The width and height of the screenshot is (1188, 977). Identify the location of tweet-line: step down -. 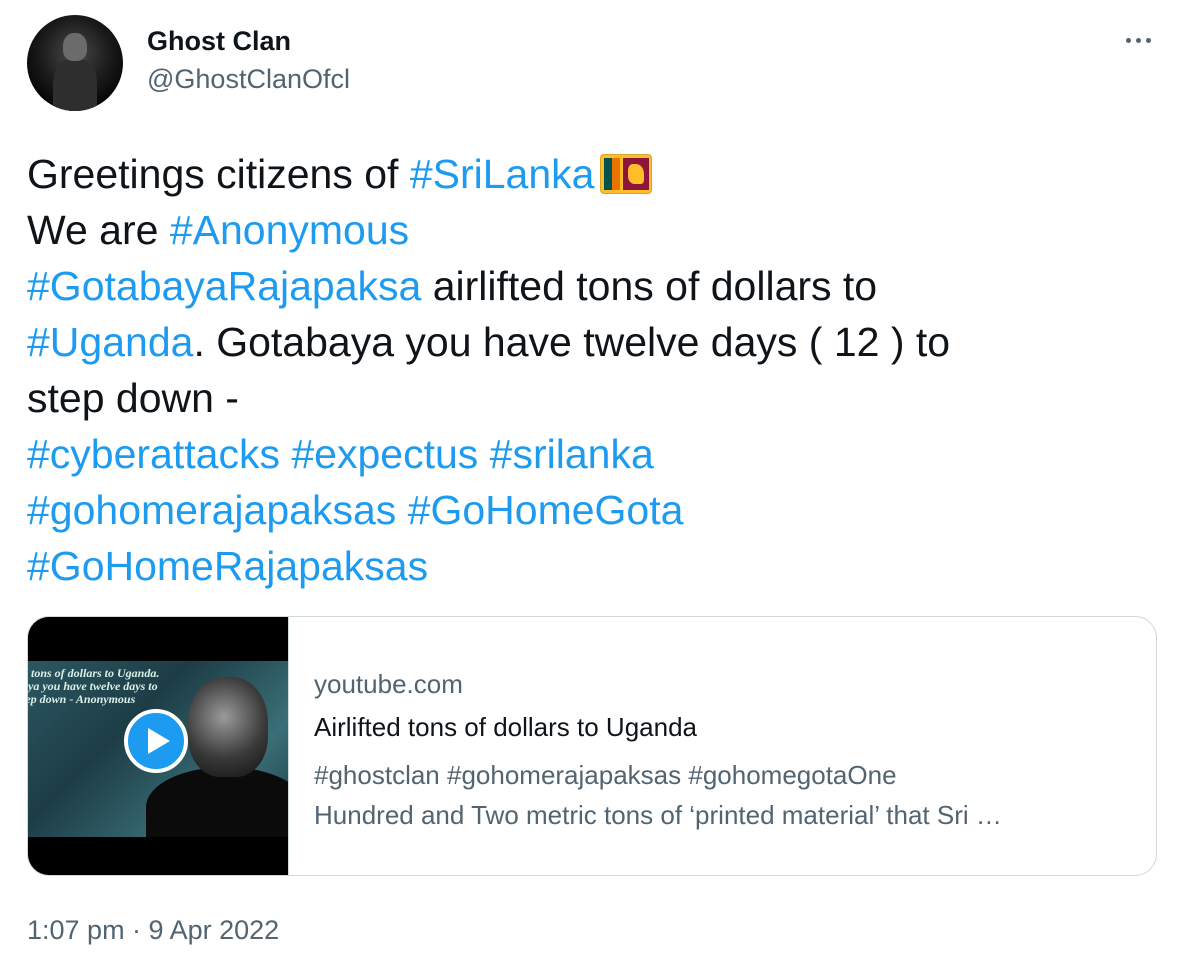
(587, 398).